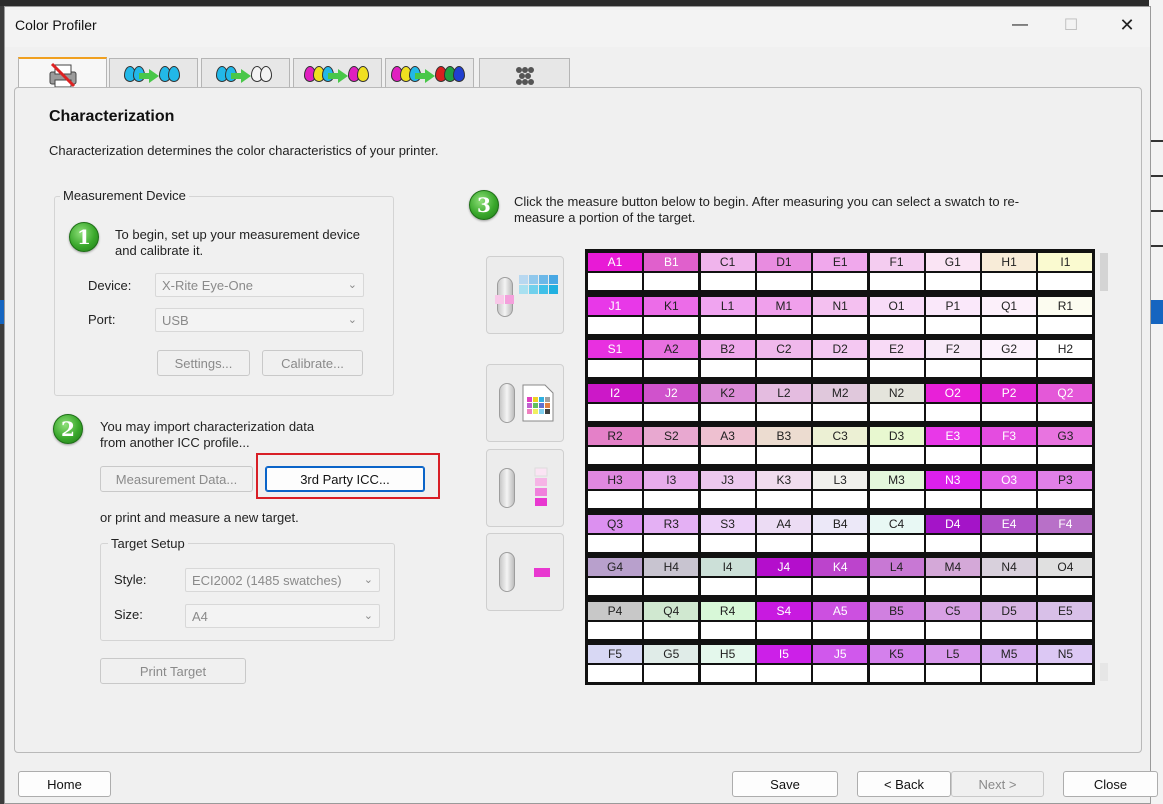 The image size is (1163, 804). What do you see at coordinates (896, 523) in the screenshot?
I see `swatch-c4: C4` at bounding box center [896, 523].